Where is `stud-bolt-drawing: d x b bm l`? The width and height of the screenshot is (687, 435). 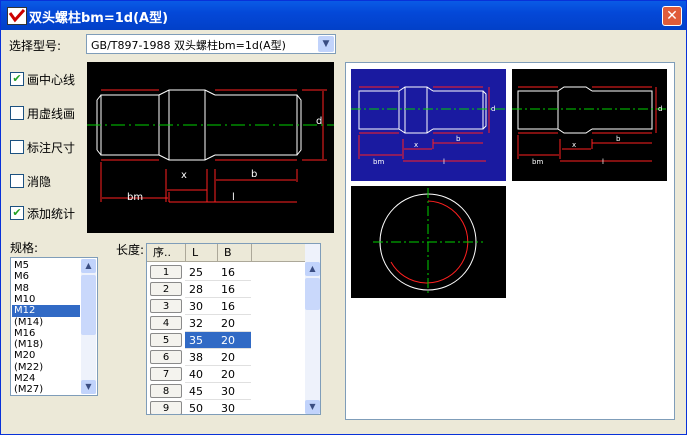 stud-bolt-drawing: d x b bm l is located at coordinates (210, 146).